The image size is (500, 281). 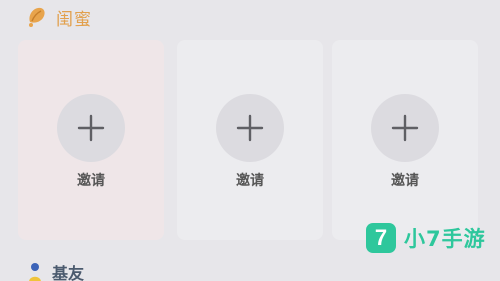 What do you see at coordinates (68, 272) in the screenshot?
I see `friend-section-title: 基友` at bounding box center [68, 272].